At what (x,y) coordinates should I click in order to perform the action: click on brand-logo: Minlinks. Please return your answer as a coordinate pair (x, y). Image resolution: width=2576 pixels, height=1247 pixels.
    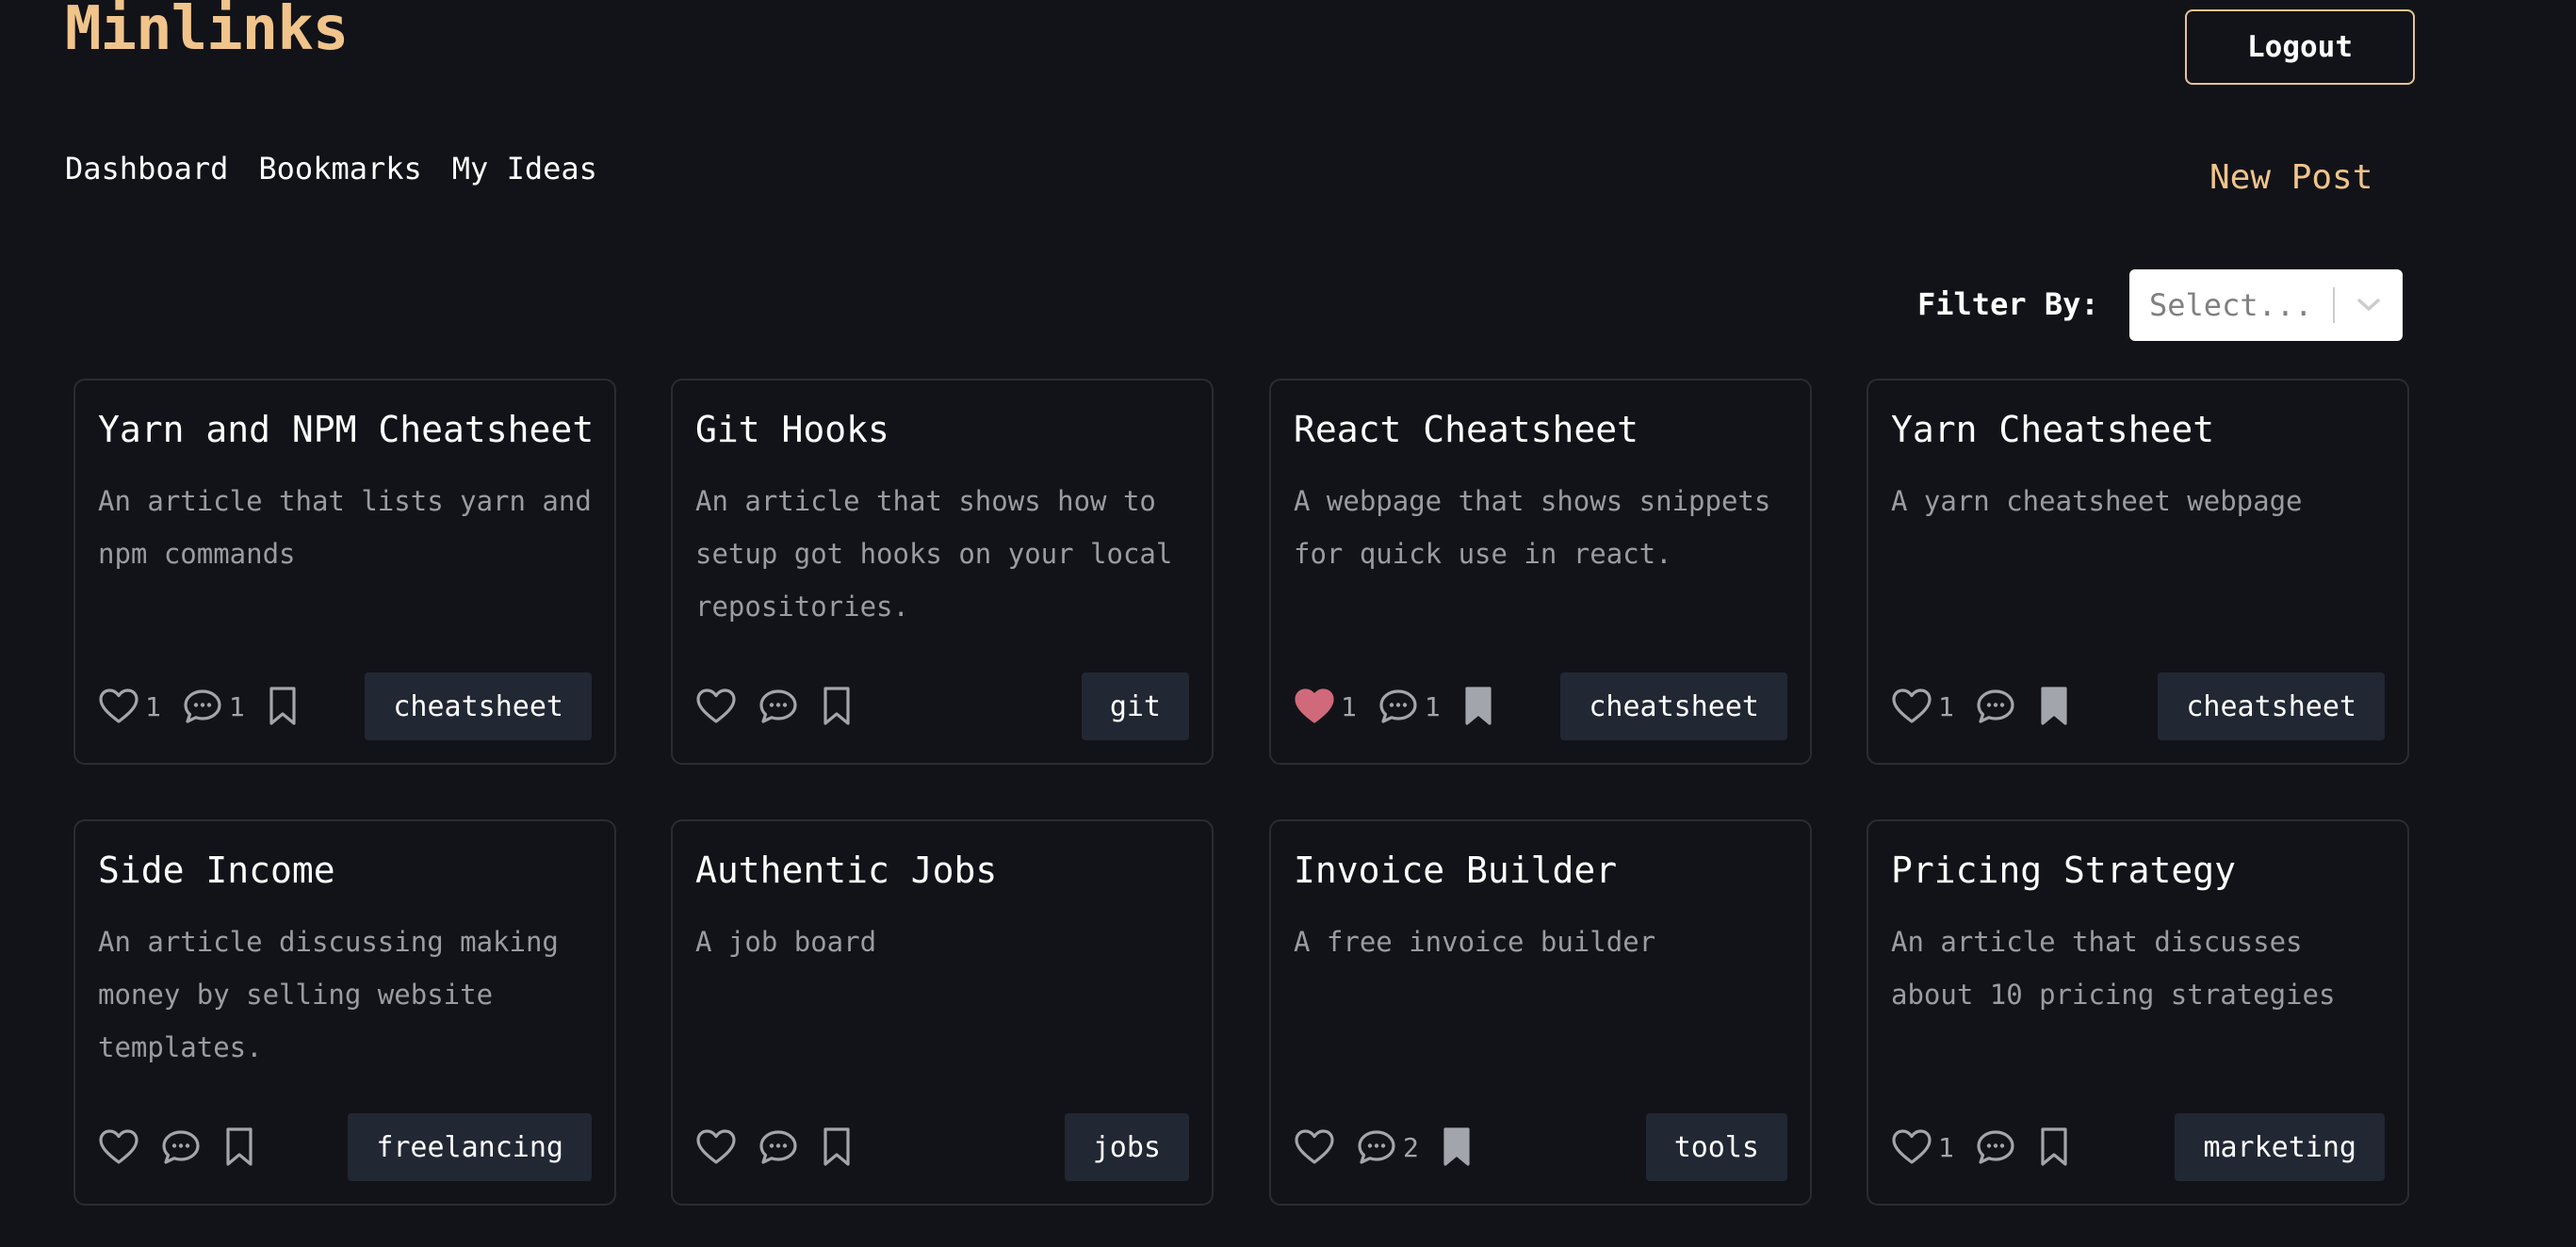
    Looking at the image, I should click on (207, 32).